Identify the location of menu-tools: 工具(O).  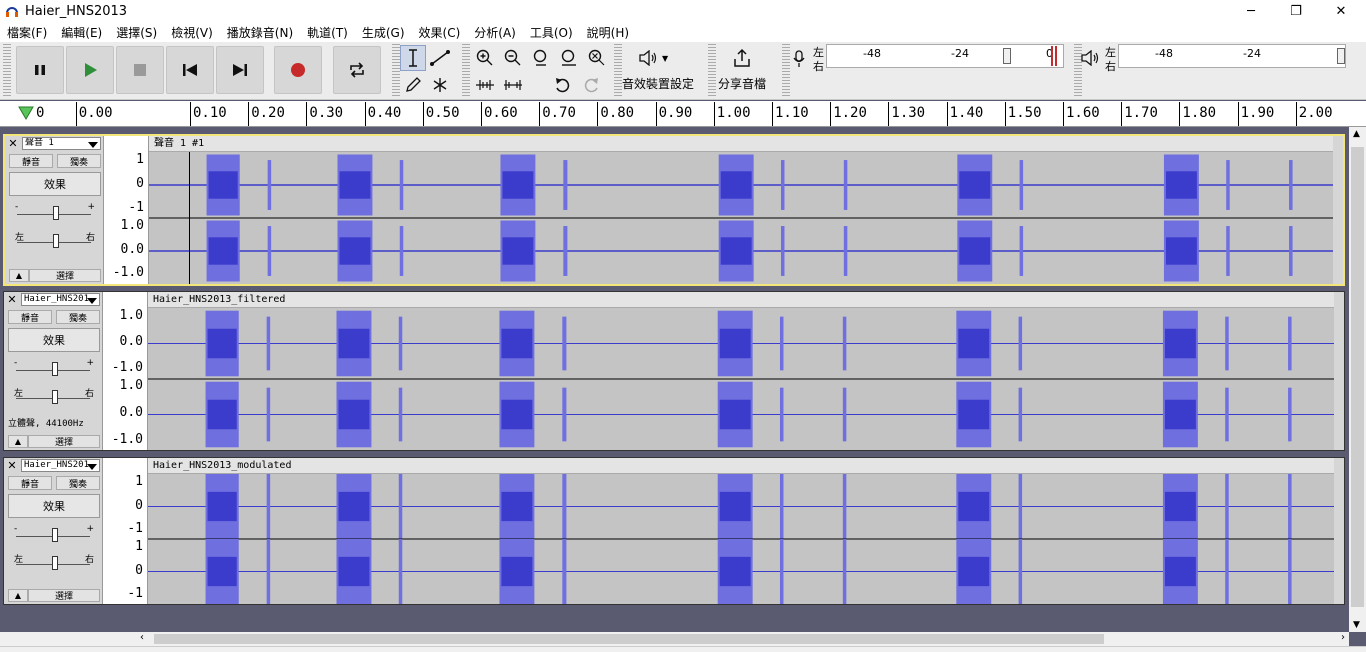
(551, 32).